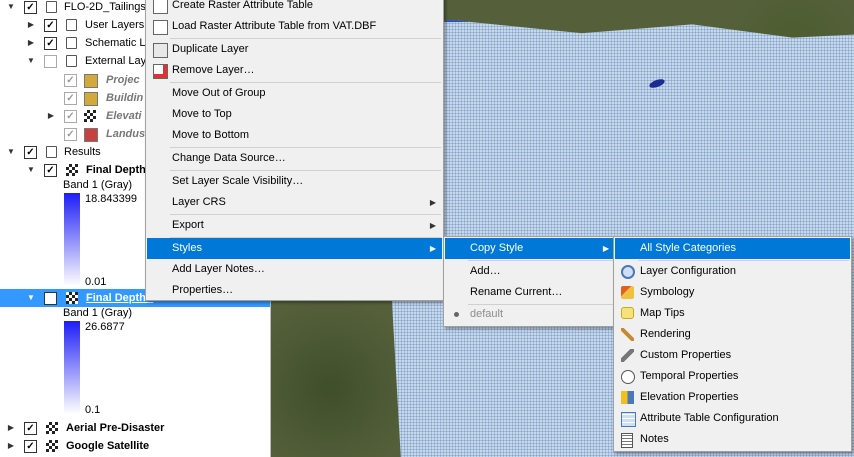 The width and height of the screenshot is (854, 457). I want to click on menu-label: All Style Categories, so click(688, 248).